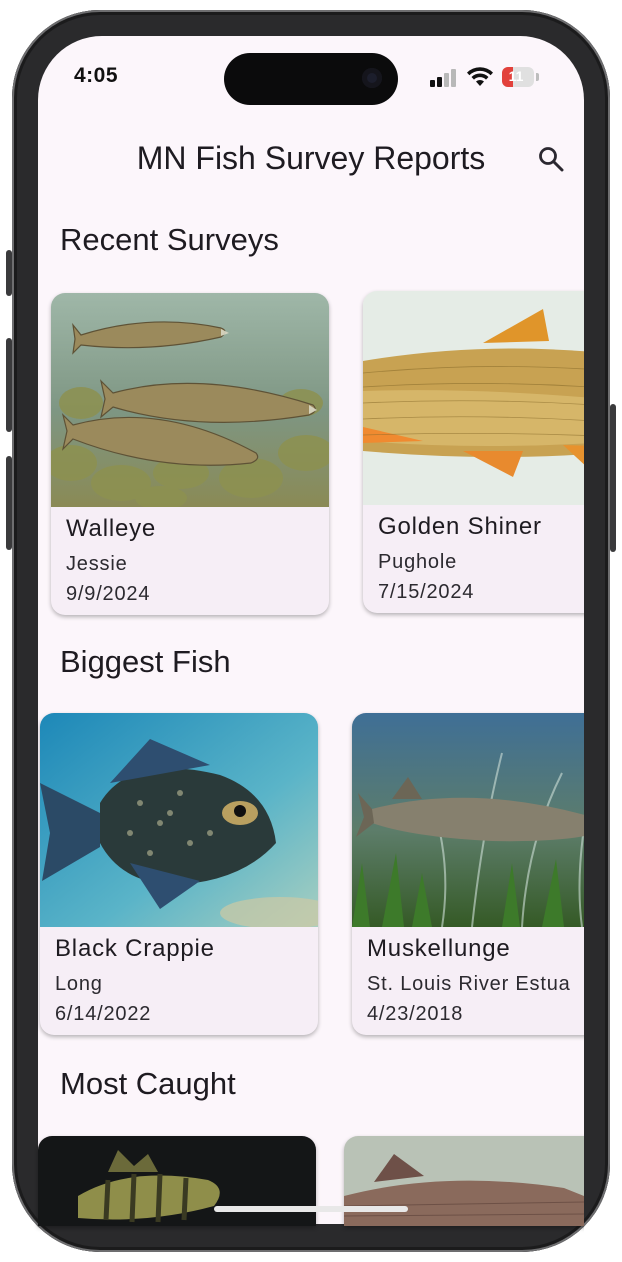  What do you see at coordinates (145, 661) in the screenshot?
I see `section-title-biggest-fish: Biggest Fish` at bounding box center [145, 661].